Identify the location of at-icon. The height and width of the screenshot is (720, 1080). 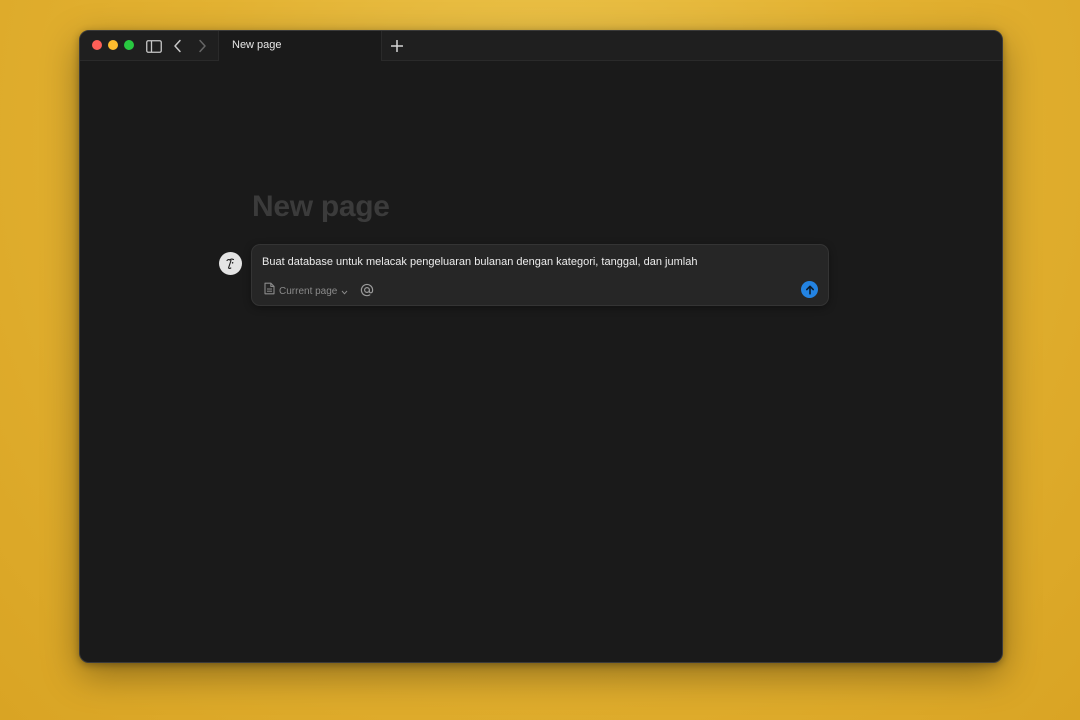
(367, 290).